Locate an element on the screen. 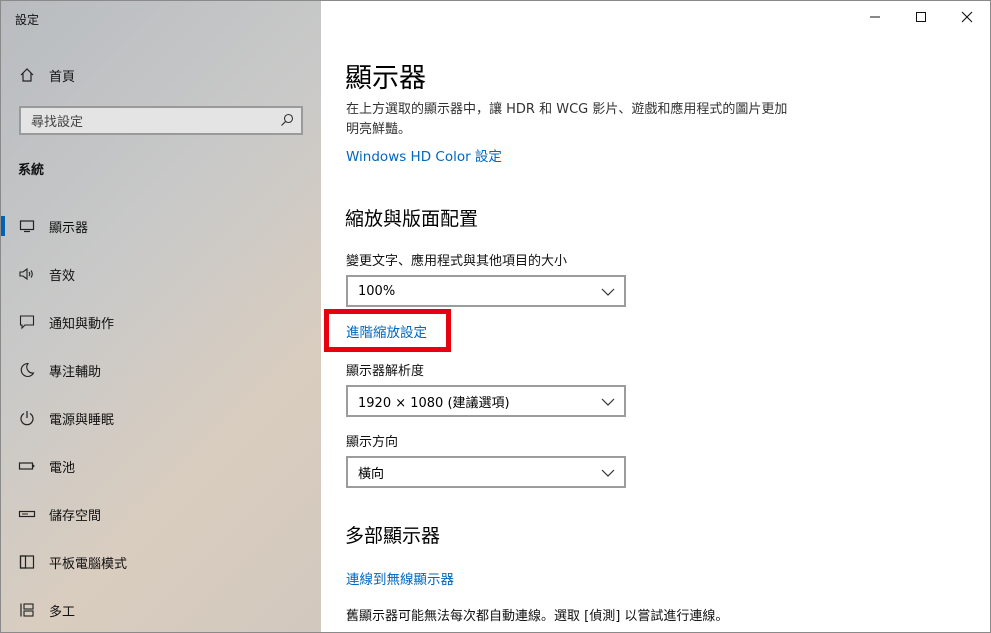 This screenshot has width=991, height=633. scale-dropdown: 100% is located at coordinates (486, 291).